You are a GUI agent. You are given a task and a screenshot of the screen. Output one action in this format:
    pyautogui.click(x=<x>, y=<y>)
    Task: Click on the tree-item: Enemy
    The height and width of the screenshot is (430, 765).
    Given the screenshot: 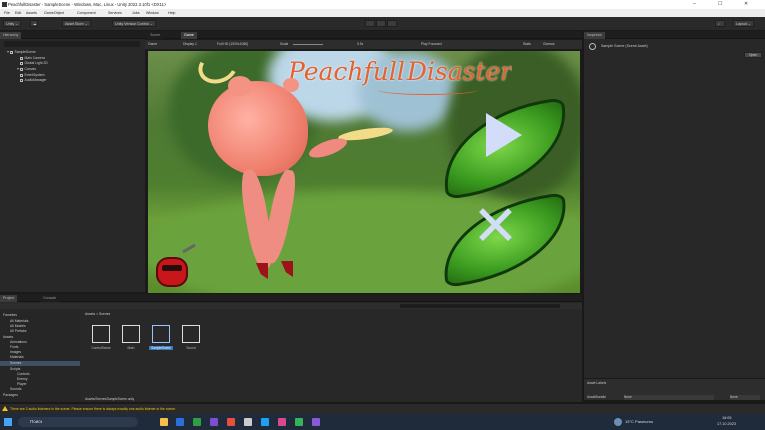 What is the action you would take?
    pyautogui.click(x=22, y=379)
    